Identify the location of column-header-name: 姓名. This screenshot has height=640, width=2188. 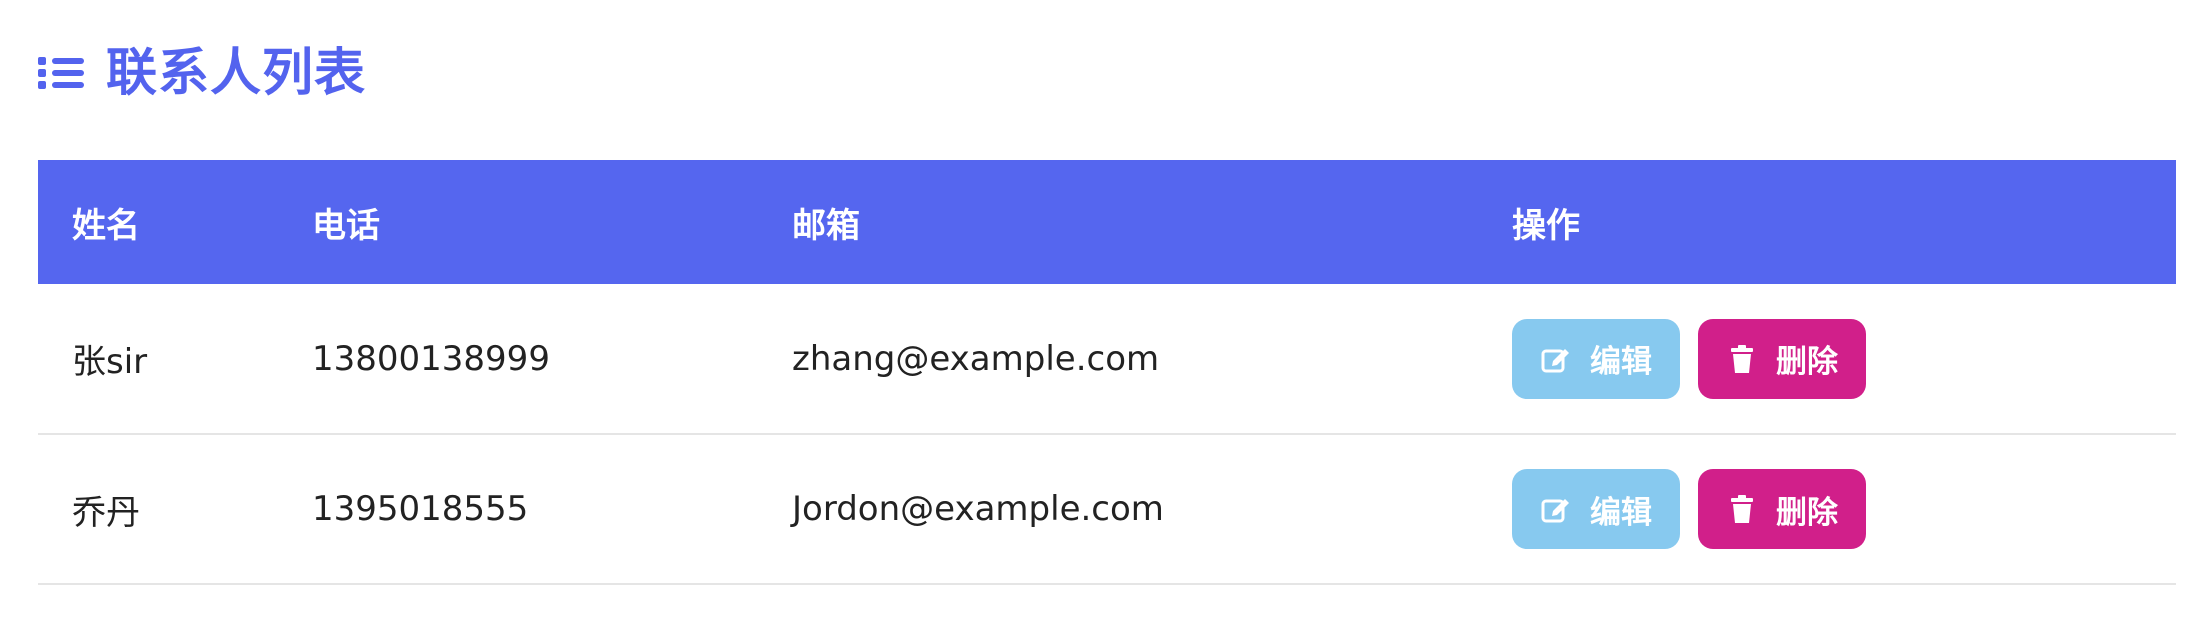
(106, 225).